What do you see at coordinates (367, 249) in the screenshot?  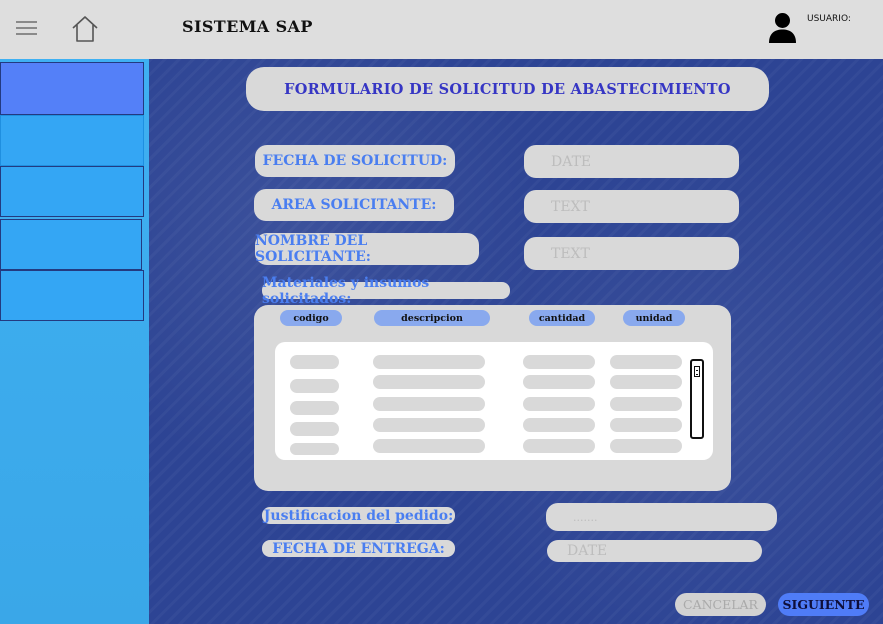 I see `nombre-solicitante-label: NOMBRE DEL SOLICITANTE:` at bounding box center [367, 249].